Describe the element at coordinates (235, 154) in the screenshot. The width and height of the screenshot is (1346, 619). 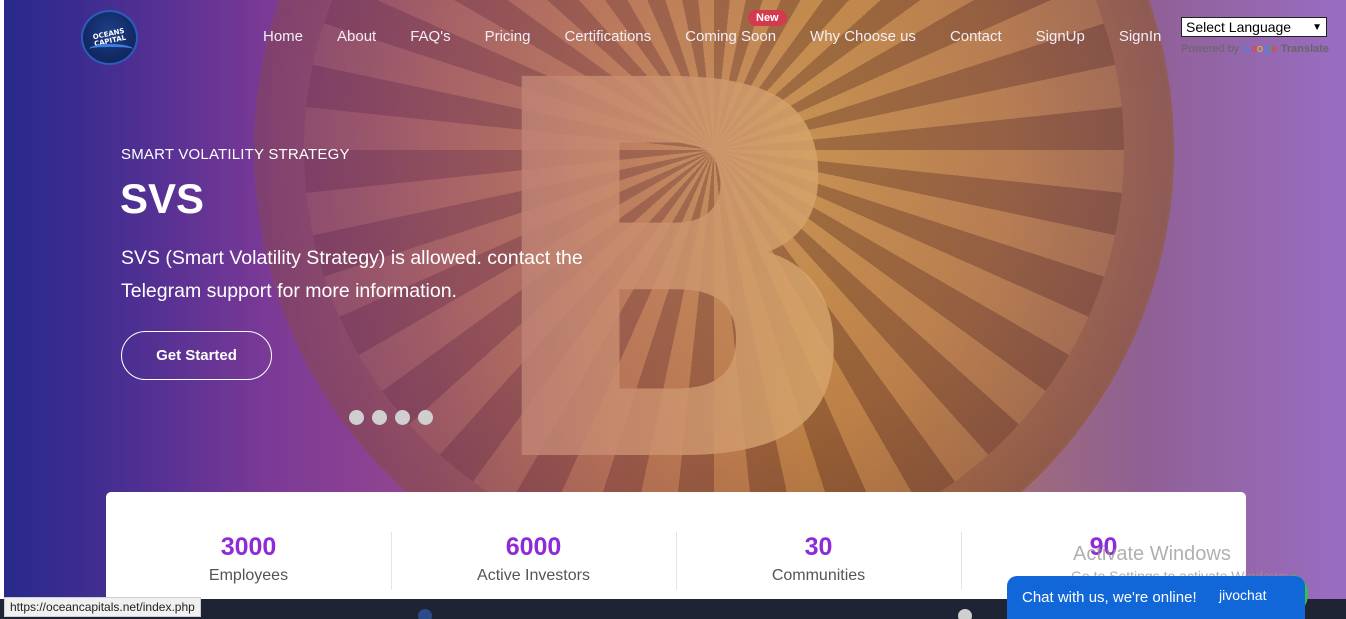
I see `hero-subtitle: SMART VOLATILITY STRATEGY` at that location.